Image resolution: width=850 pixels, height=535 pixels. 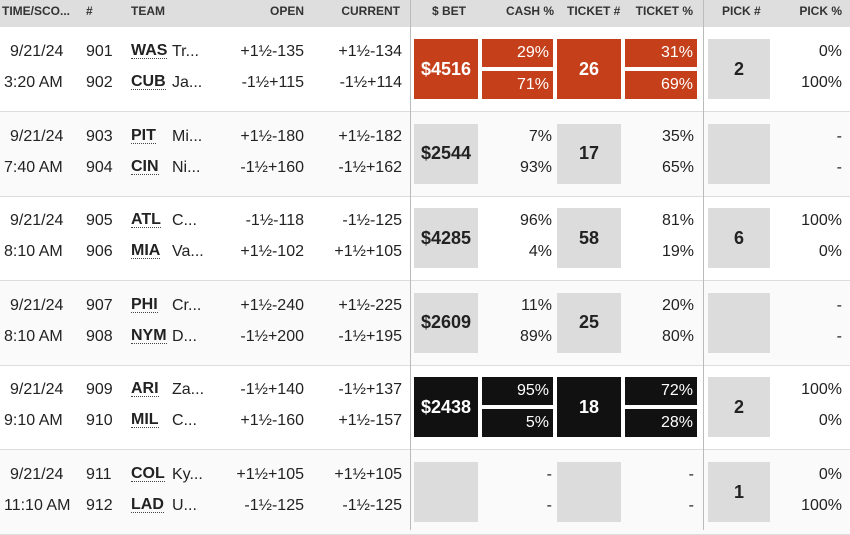 I want to click on team-abbr: MIA, so click(x=146, y=251).